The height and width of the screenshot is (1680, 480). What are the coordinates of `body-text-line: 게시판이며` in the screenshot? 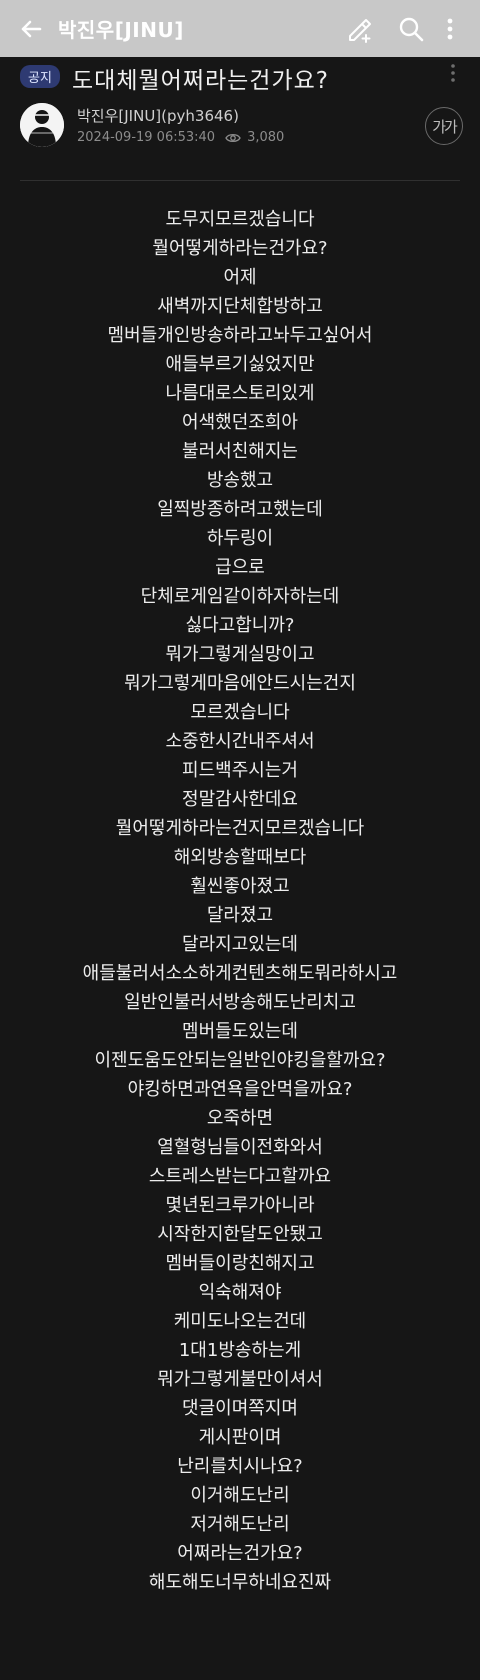 It's located at (240, 1437).